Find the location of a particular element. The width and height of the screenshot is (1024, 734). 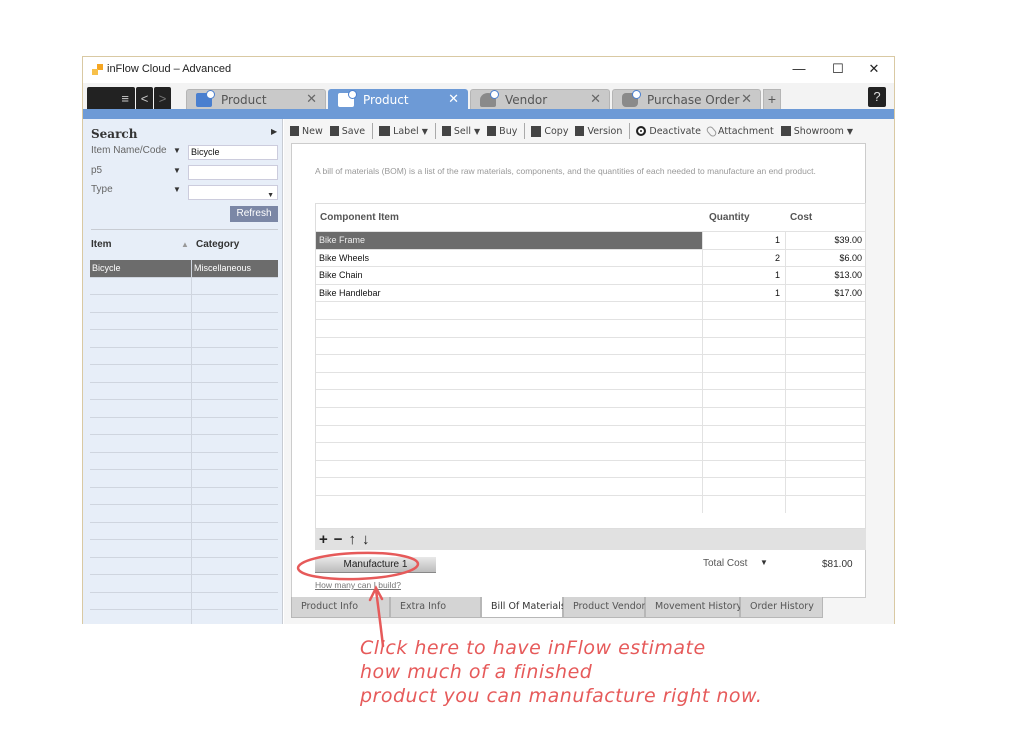

how-many-can-i-build-link: How many can I build? is located at coordinates (358, 585).